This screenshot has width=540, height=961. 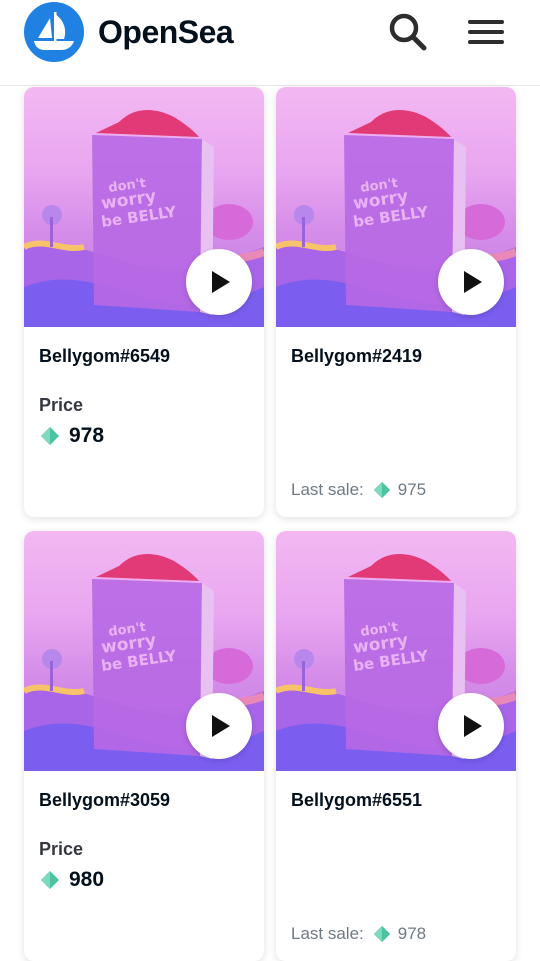 What do you see at coordinates (412, 489) in the screenshot?
I see `last-sale-value: 975` at bounding box center [412, 489].